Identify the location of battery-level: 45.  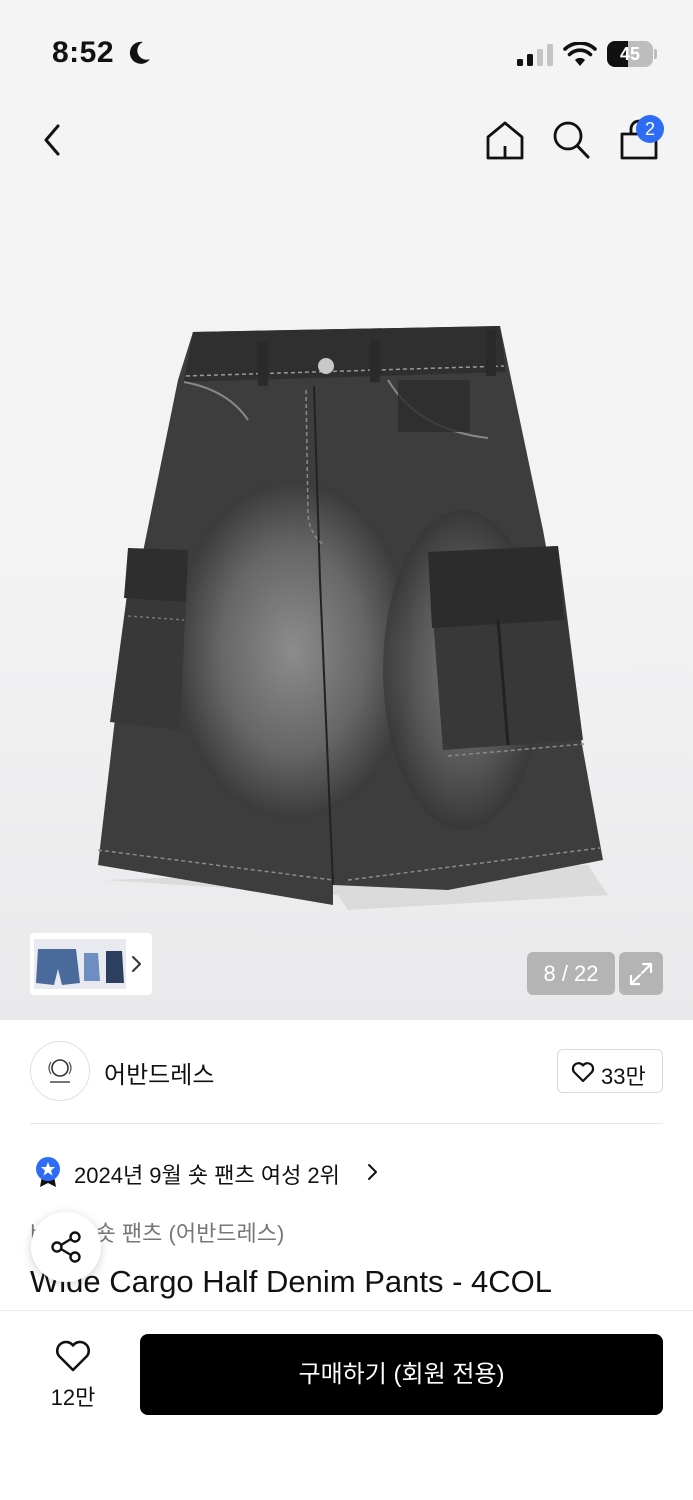
(630, 54).